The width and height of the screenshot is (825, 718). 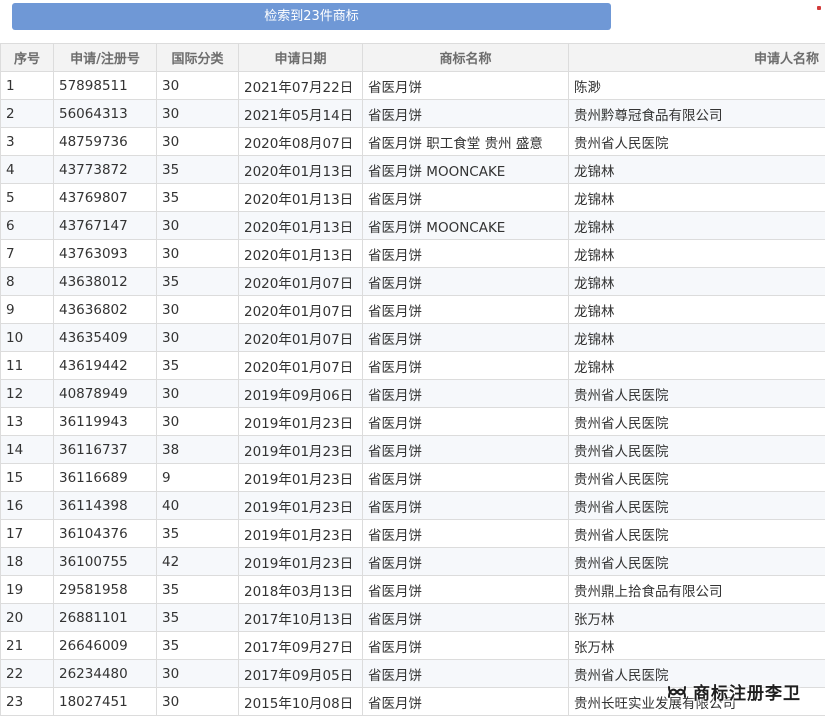 I want to click on cell-seq: 15, so click(x=27, y=477).